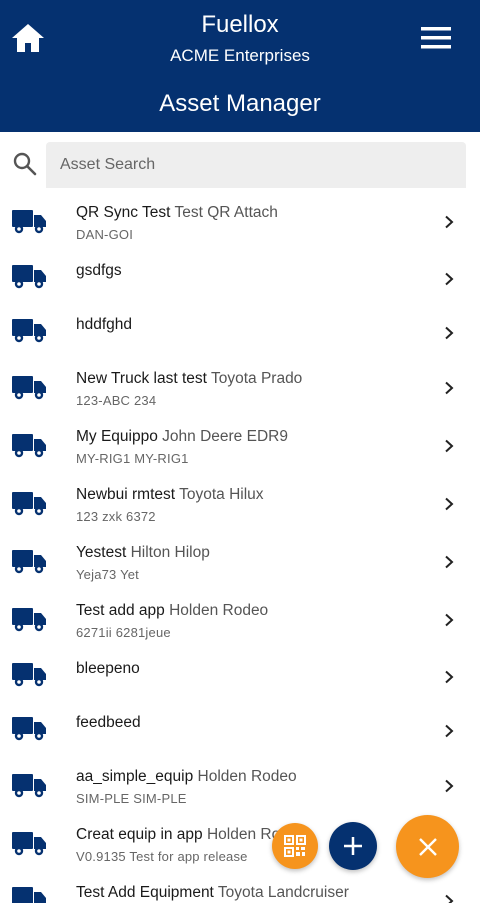 The width and height of the screenshot is (480, 903). I want to click on asset-identifiers: 6271ii 6281jeue, so click(123, 632).